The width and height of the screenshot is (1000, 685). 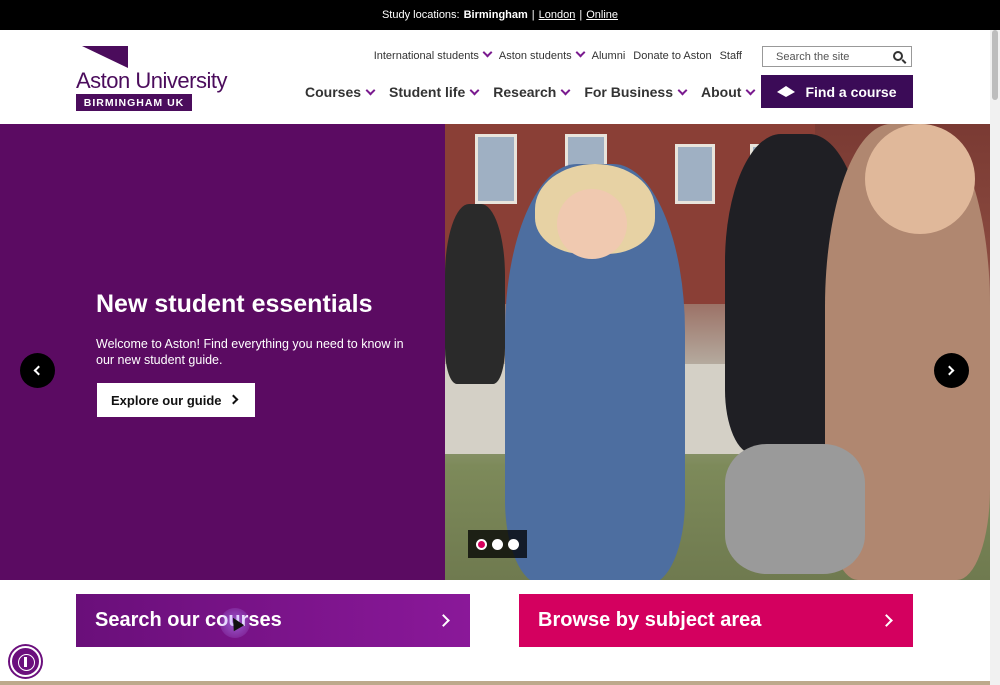 What do you see at coordinates (495, 15) in the screenshot?
I see `current-location: Birmingham` at bounding box center [495, 15].